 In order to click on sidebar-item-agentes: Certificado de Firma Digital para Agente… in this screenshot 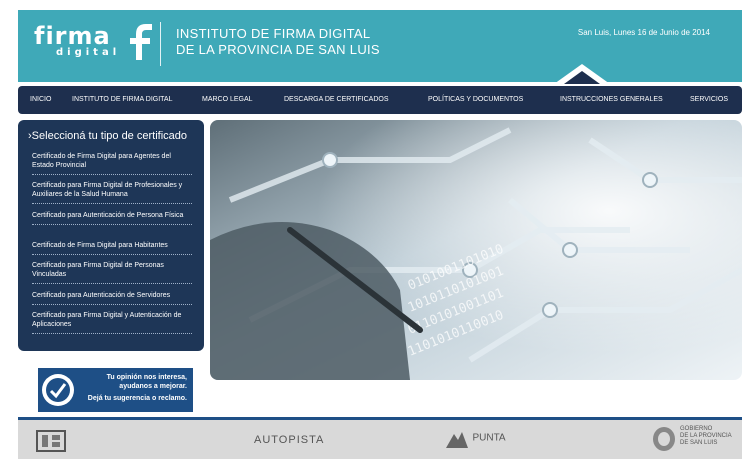, I will do `click(112, 163)`.